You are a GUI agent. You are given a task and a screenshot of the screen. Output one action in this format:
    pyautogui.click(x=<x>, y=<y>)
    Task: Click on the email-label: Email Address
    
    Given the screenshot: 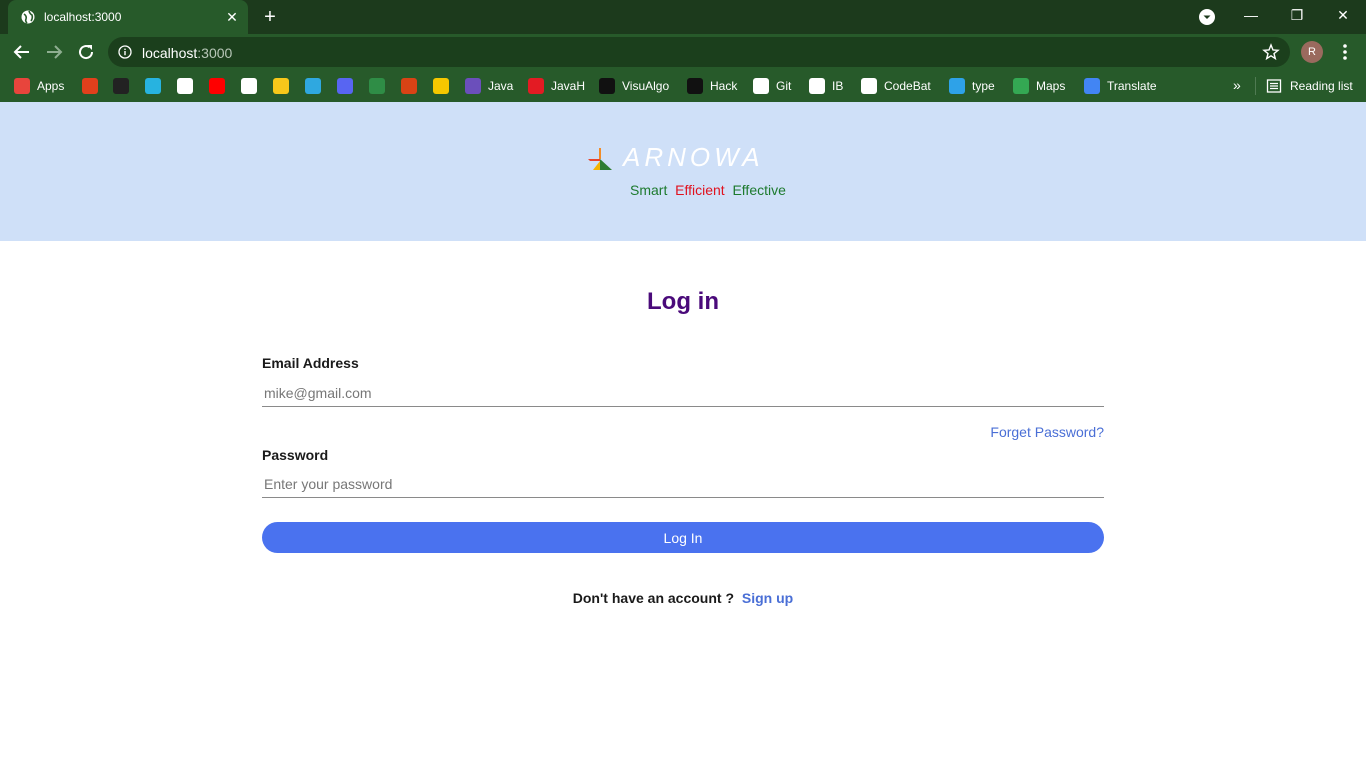 What is the action you would take?
    pyautogui.click(x=310, y=363)
    